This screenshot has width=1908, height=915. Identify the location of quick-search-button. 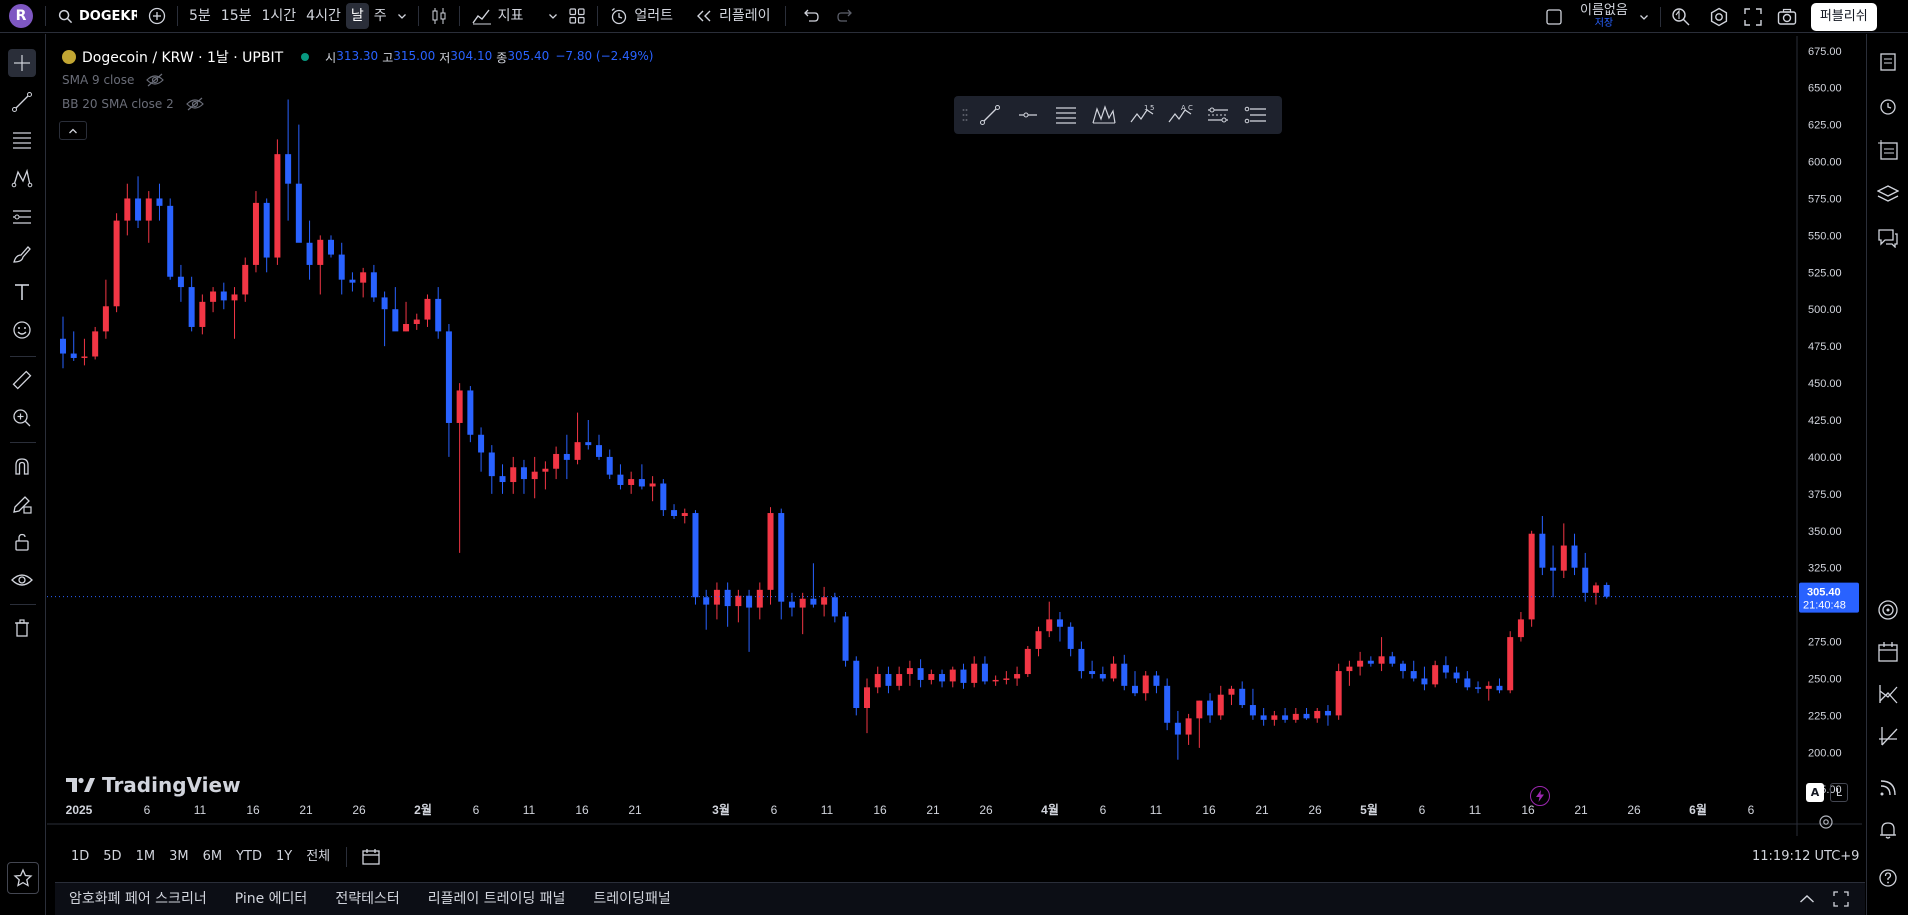
(1681, 17).